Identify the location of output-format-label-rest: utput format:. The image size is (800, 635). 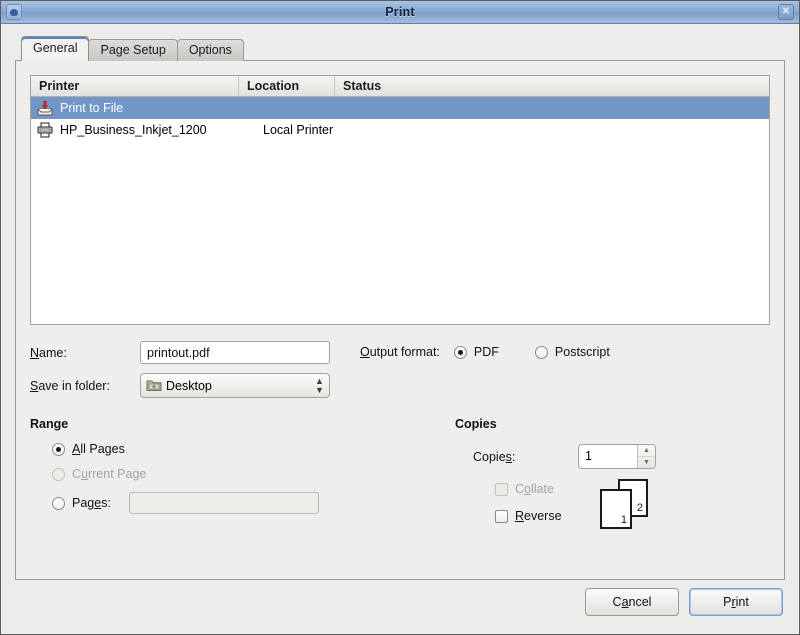
(404, 352).